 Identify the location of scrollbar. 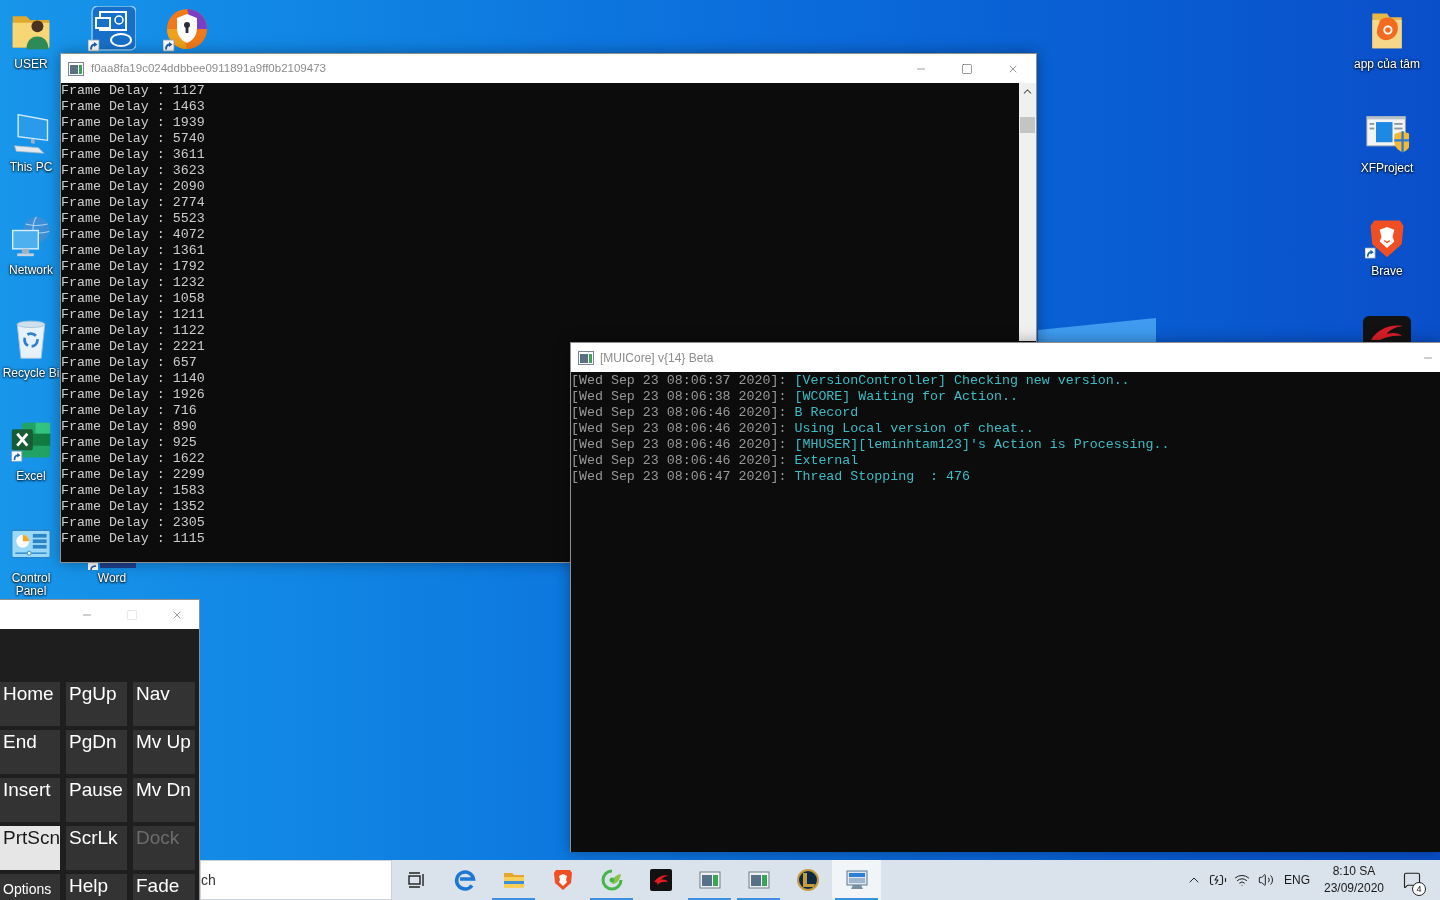
(1027, 212).